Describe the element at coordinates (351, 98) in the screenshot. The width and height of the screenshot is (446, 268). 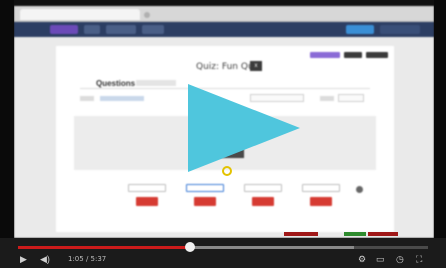
I see `time-limit-select` at that location.